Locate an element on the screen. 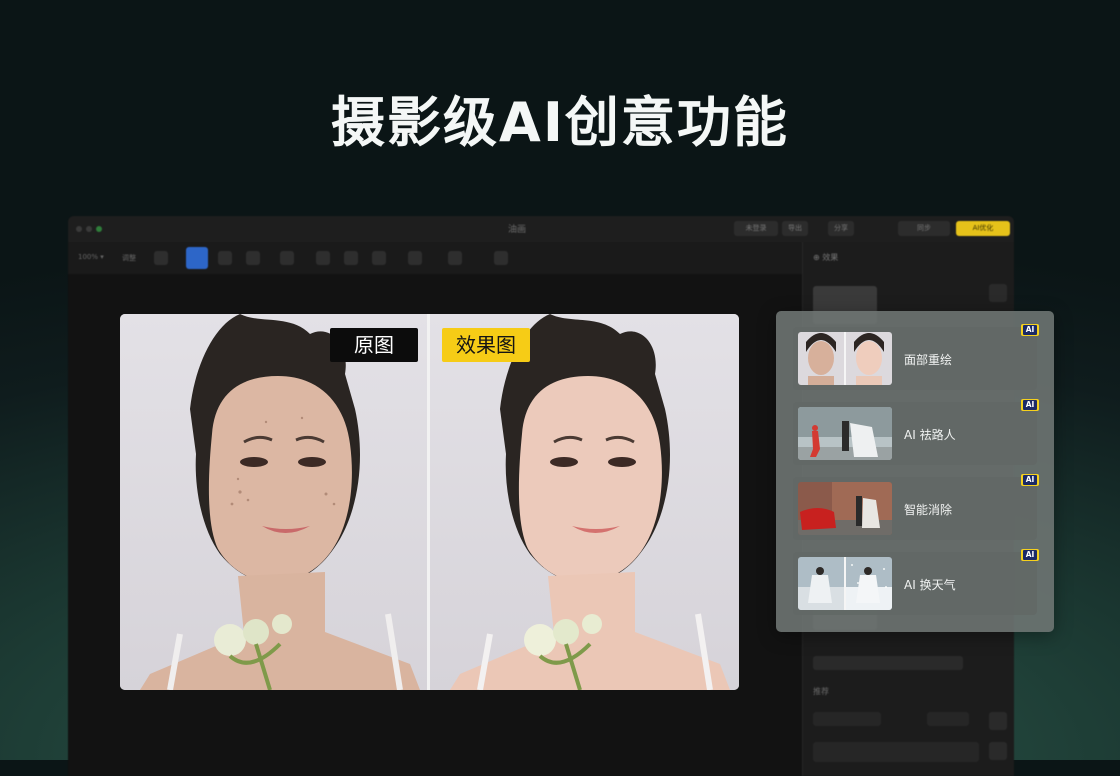 This screenshot has height=776, width=1120. move-tool-icon is located at coordinates (225, 258).